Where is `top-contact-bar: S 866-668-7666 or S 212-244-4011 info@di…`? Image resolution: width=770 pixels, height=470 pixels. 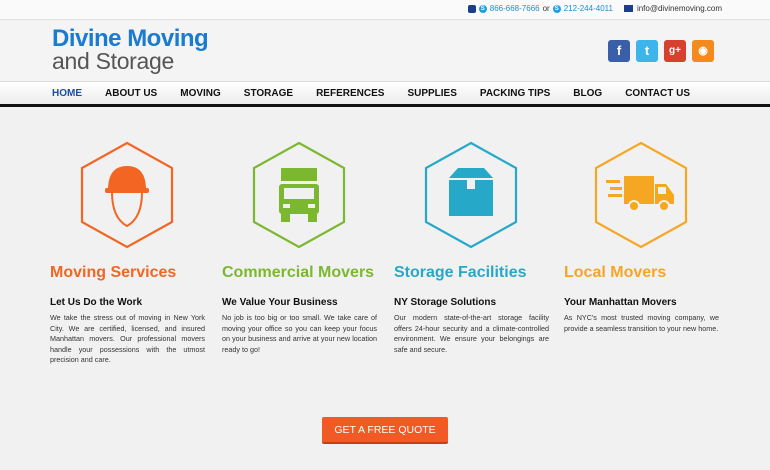 top-contact-bar: S 866-668-7666 or S 212-244-4011 info@di… is located at coordinates (385, 10).